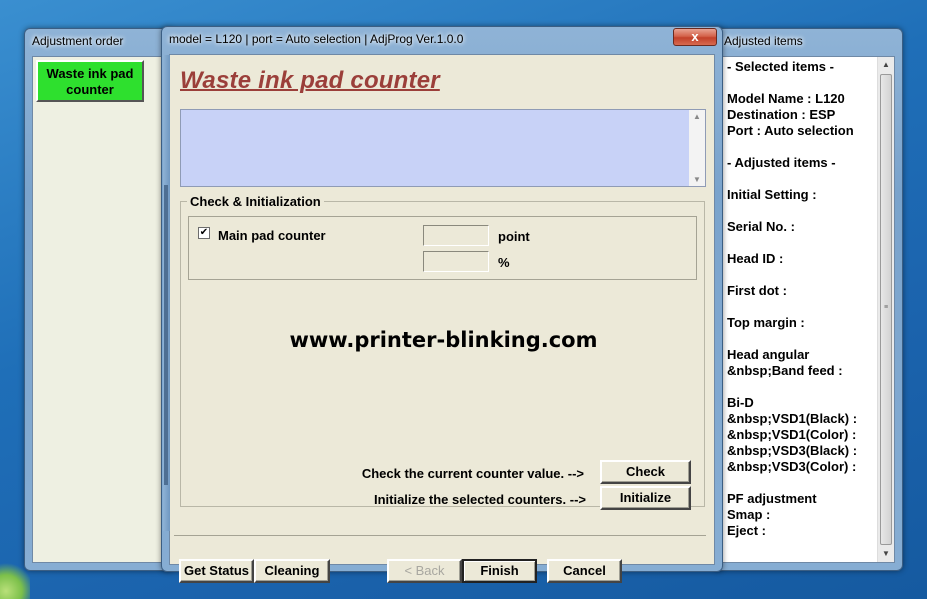 The width and height of the screenshot is (927, 599). Describe the element at coordinates (255, 201) in the screenshot. I see `group-label: Check & Initialization` at that location.